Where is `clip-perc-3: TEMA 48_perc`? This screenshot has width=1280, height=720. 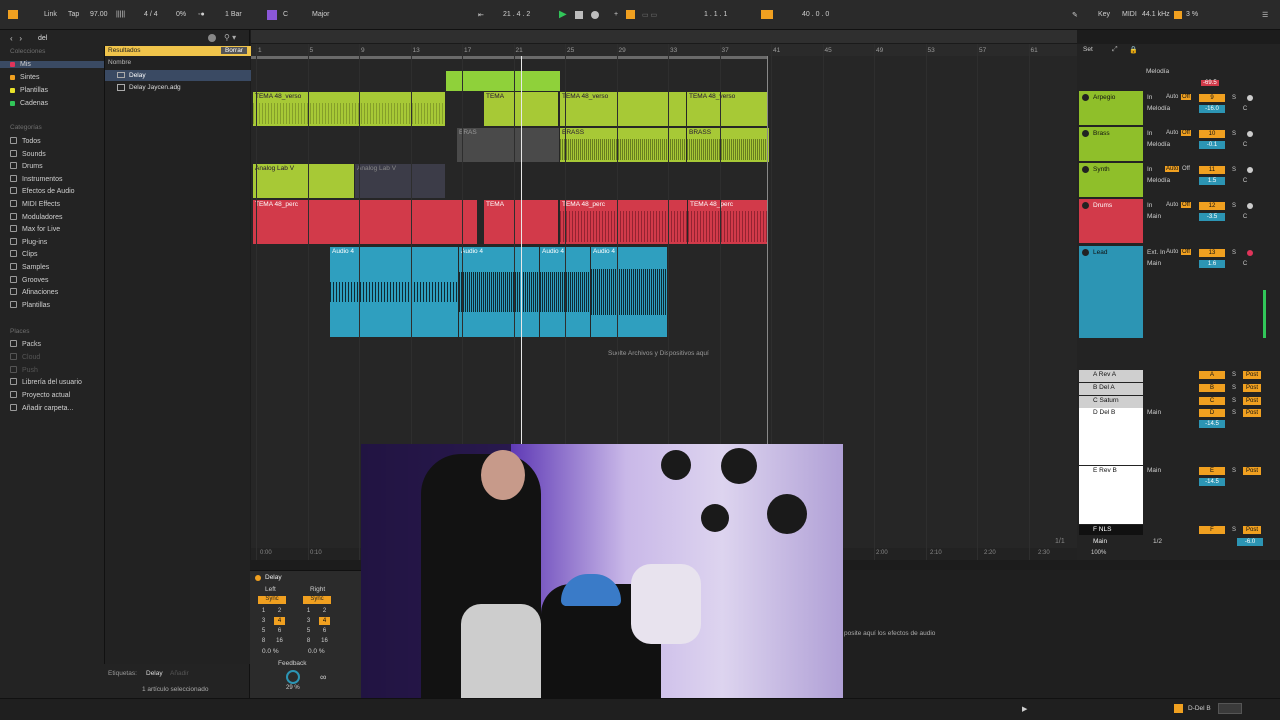
clip-perc-3: TEMA 48_perc is located at coordinates (727, 222).